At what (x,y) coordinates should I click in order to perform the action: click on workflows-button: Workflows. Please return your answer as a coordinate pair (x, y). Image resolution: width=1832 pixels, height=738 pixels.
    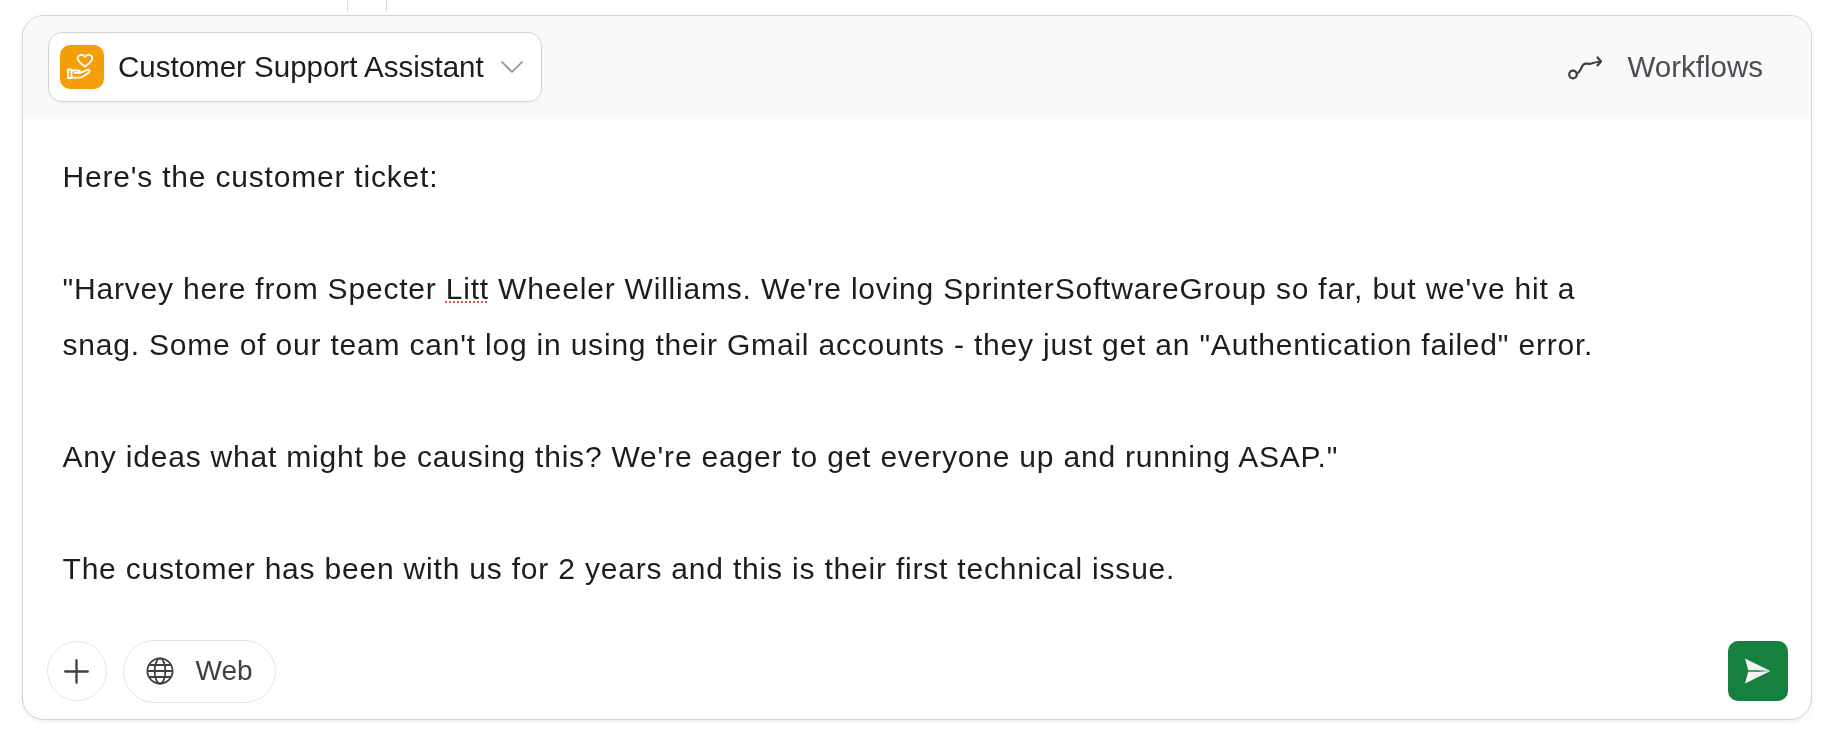
    Looking at the image, I should click on (1665, 67).